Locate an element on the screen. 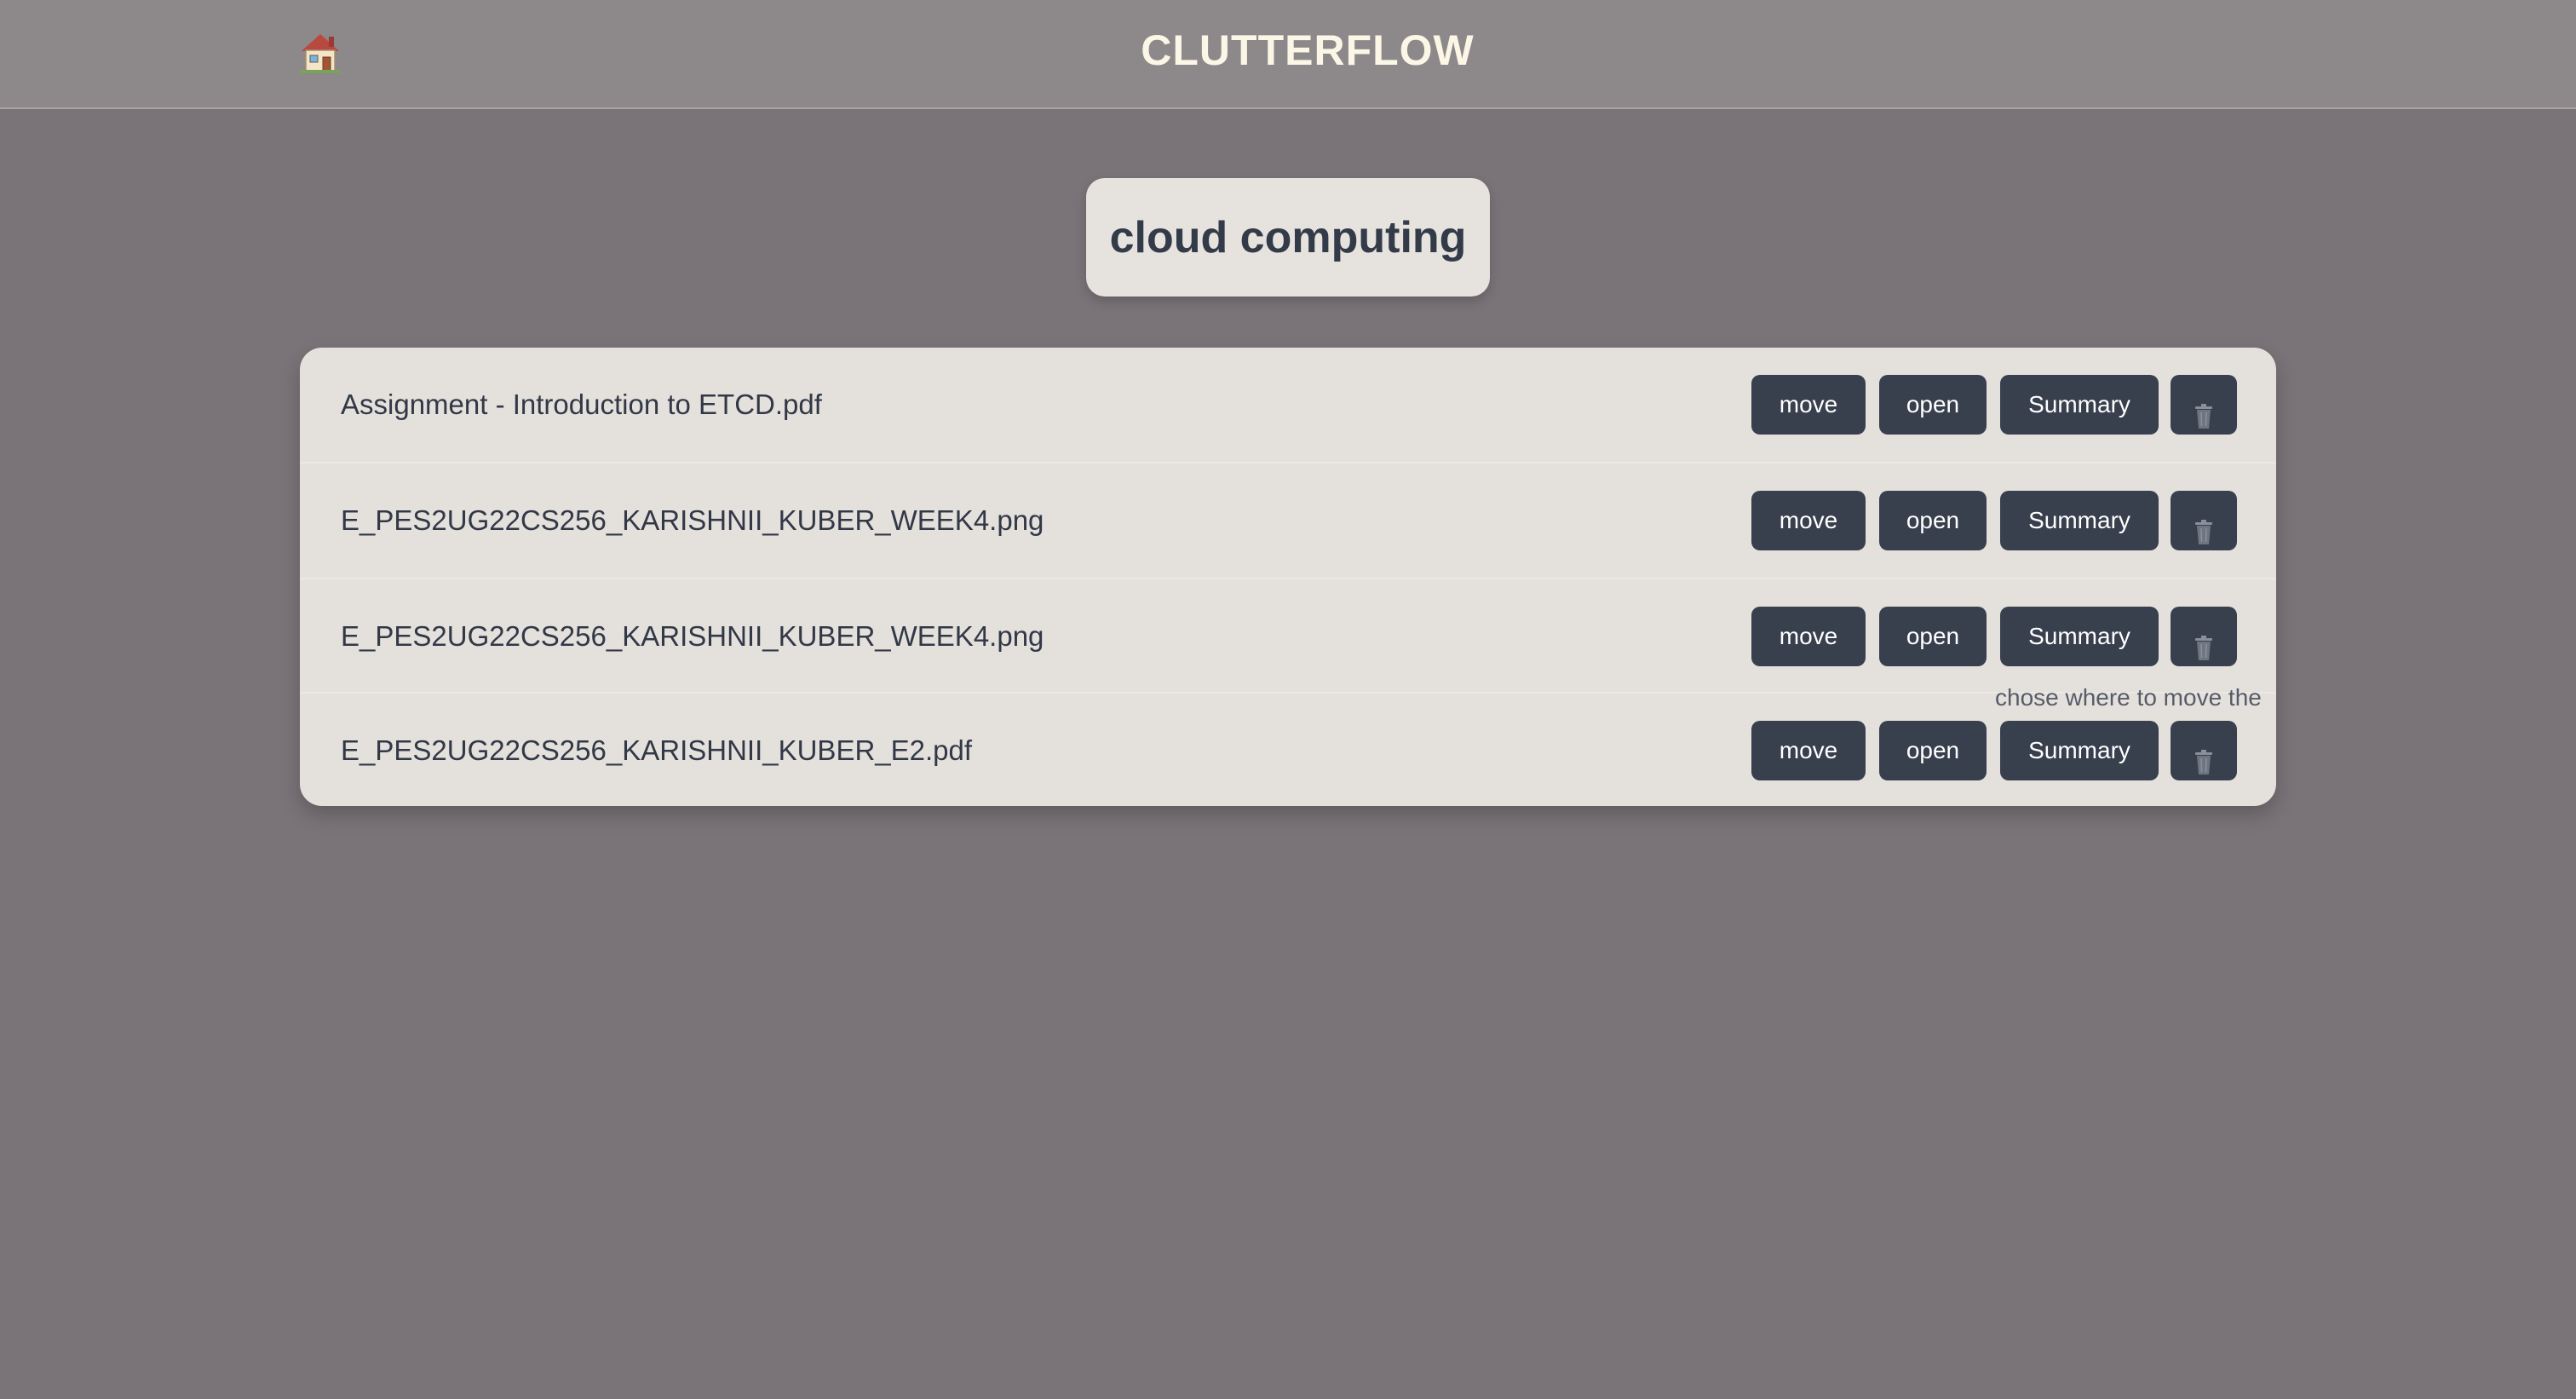  top-nav-bar: CLUTTERFLOW is located at coordinates (1288, 54).